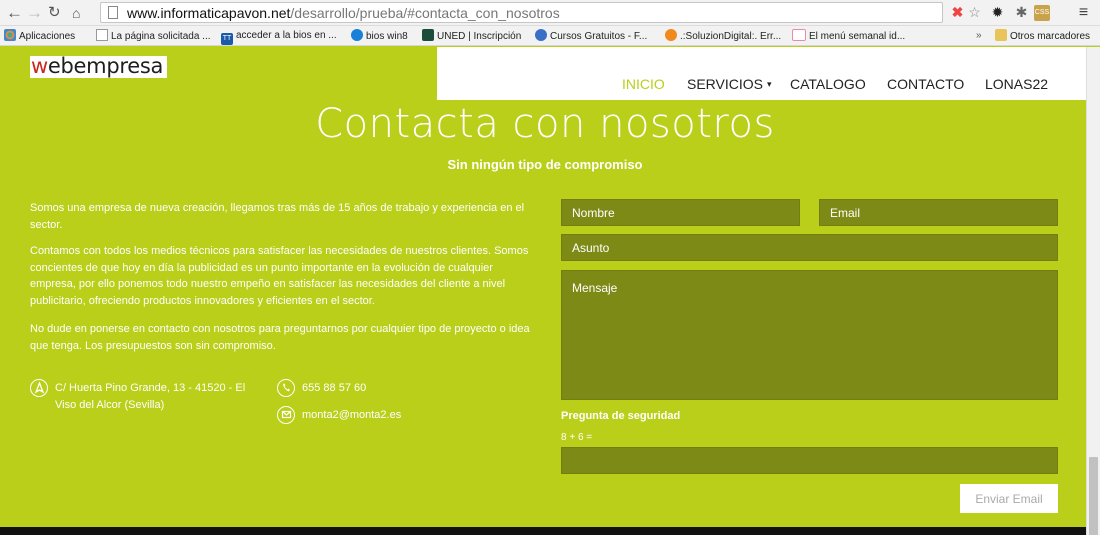 The image size is (1100, 535). I want to click on other-bookmarks-folder: Otros marcadores, so click(1042, 36).